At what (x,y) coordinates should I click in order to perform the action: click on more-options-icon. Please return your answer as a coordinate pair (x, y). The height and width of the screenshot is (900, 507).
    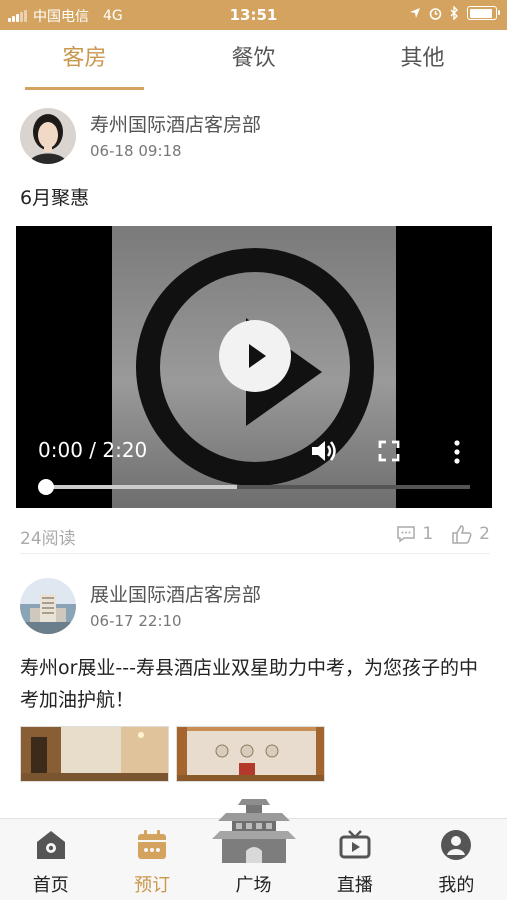
    Looking at the image, I should click on (457, 452).